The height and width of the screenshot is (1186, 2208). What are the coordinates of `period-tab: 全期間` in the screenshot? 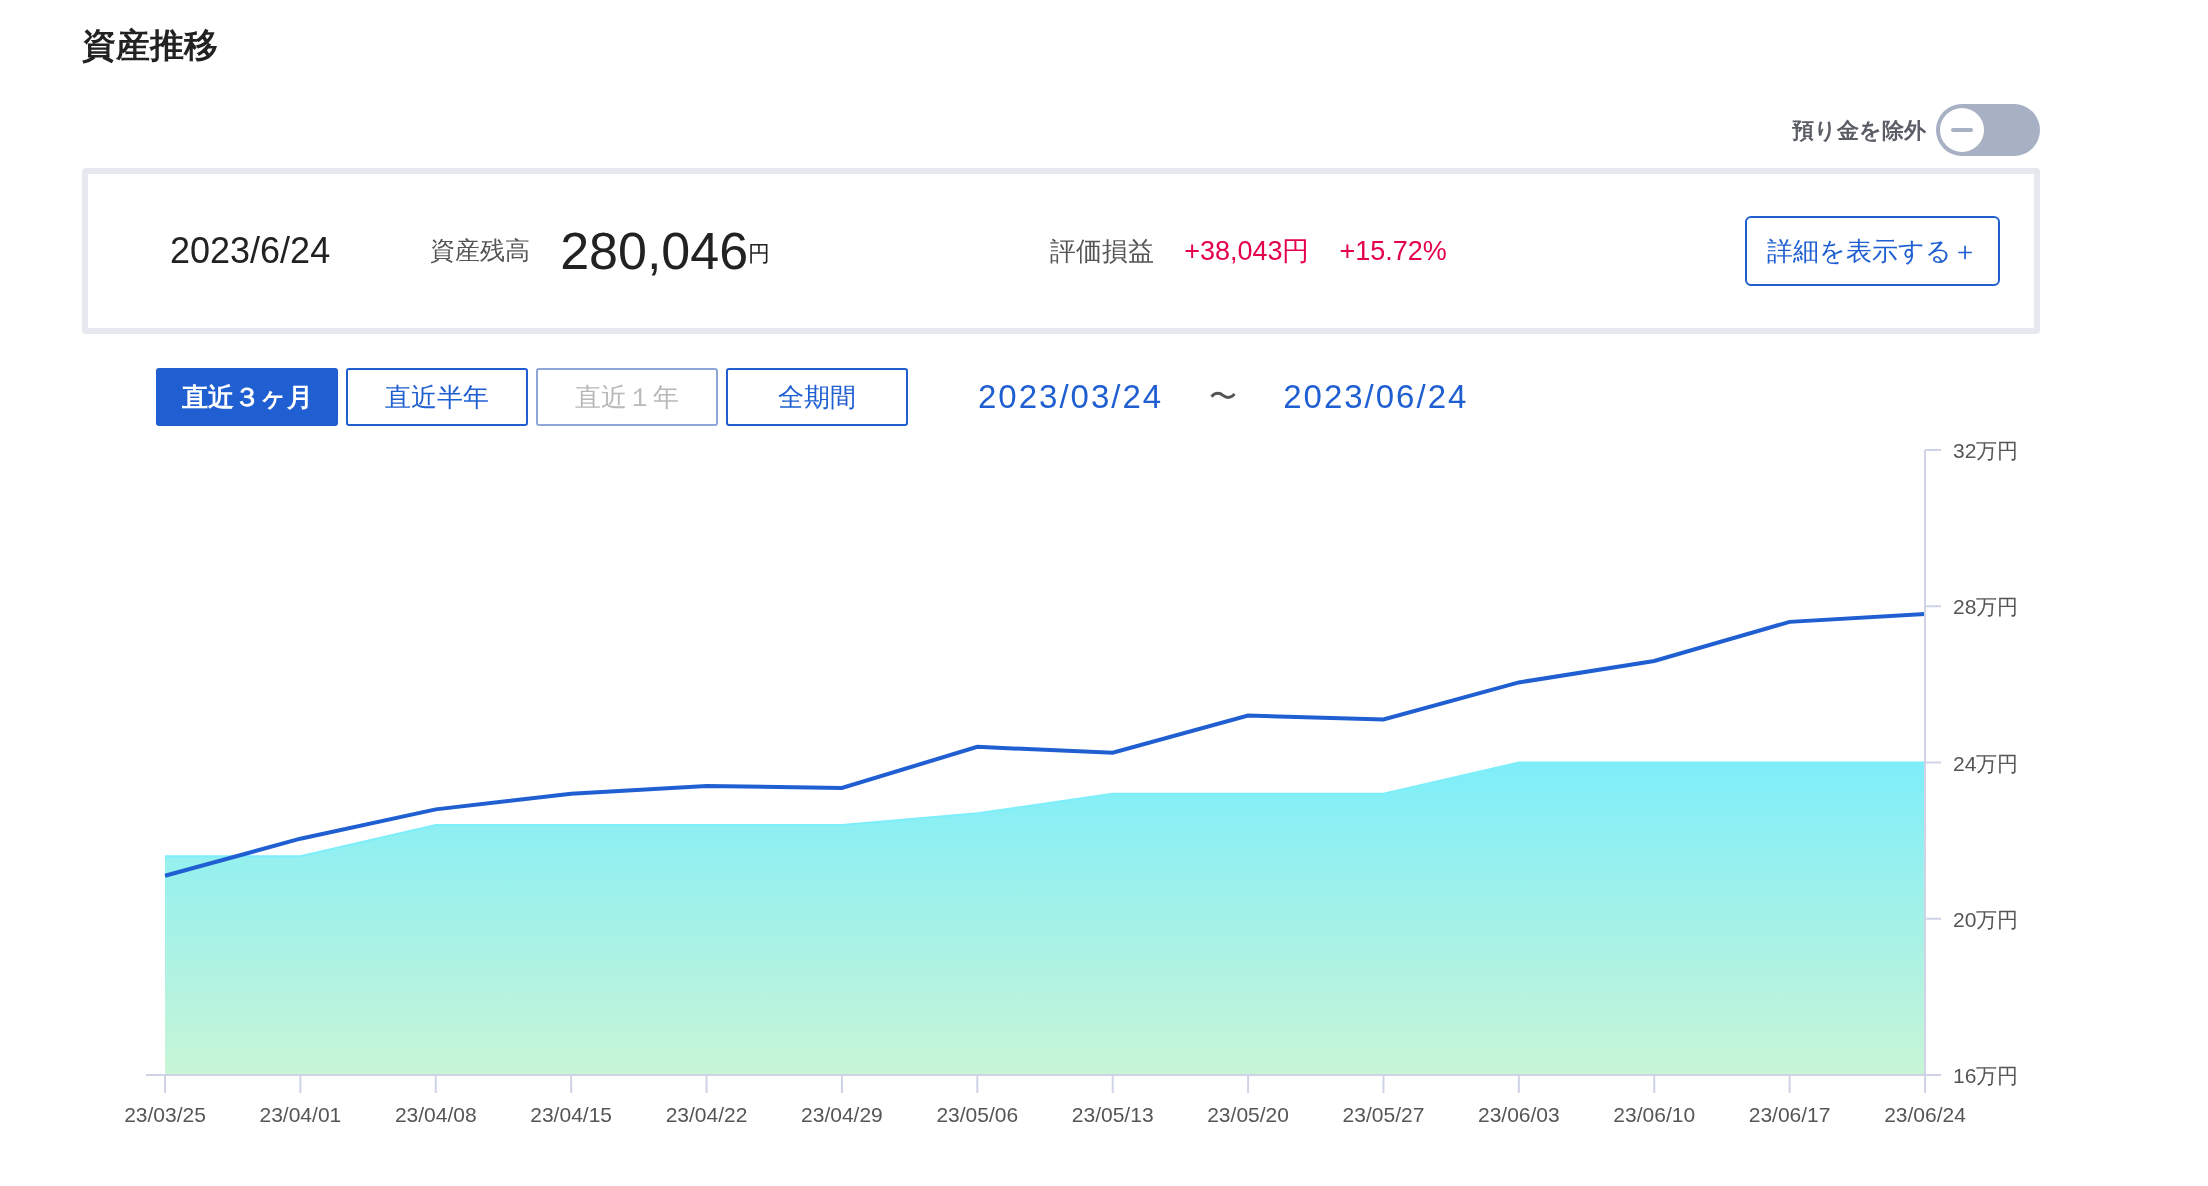 It's located at (817, 397).